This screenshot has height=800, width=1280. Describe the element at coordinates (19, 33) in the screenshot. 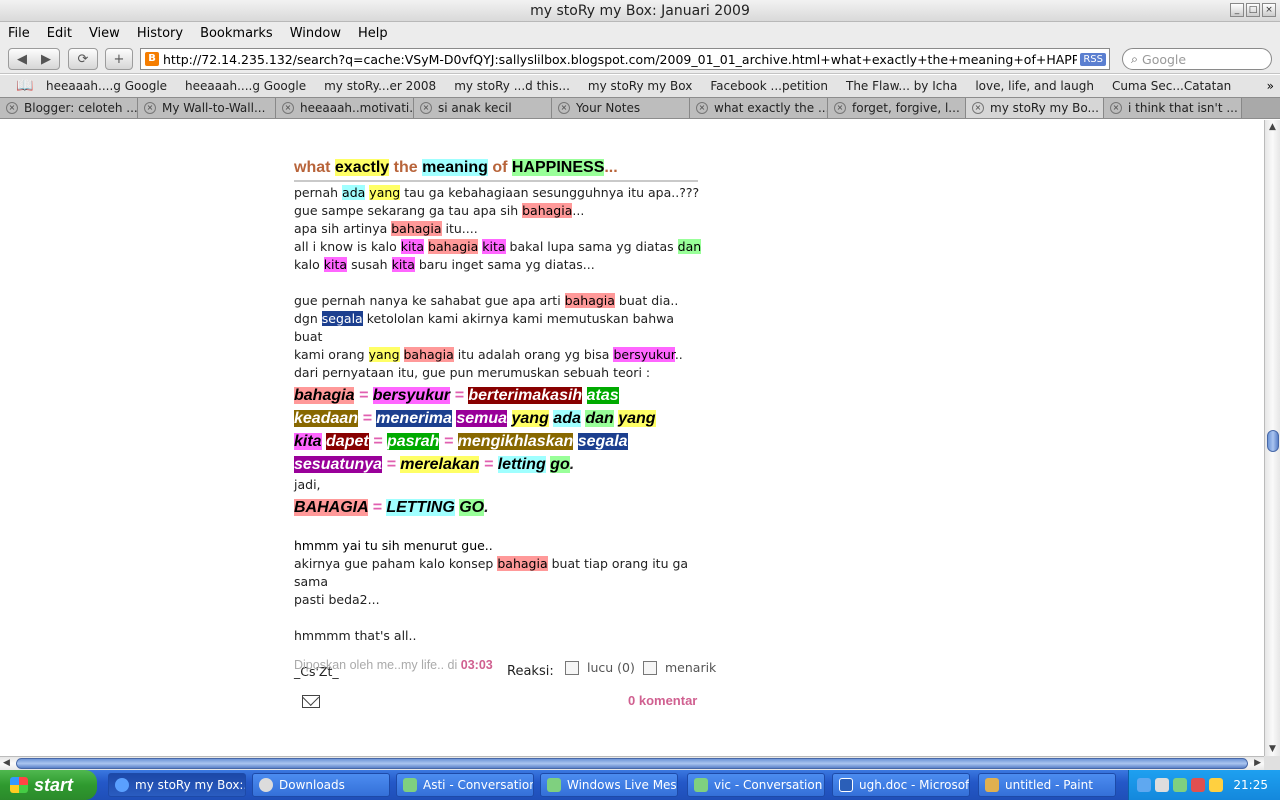

I see `menu-file: File` at that location.